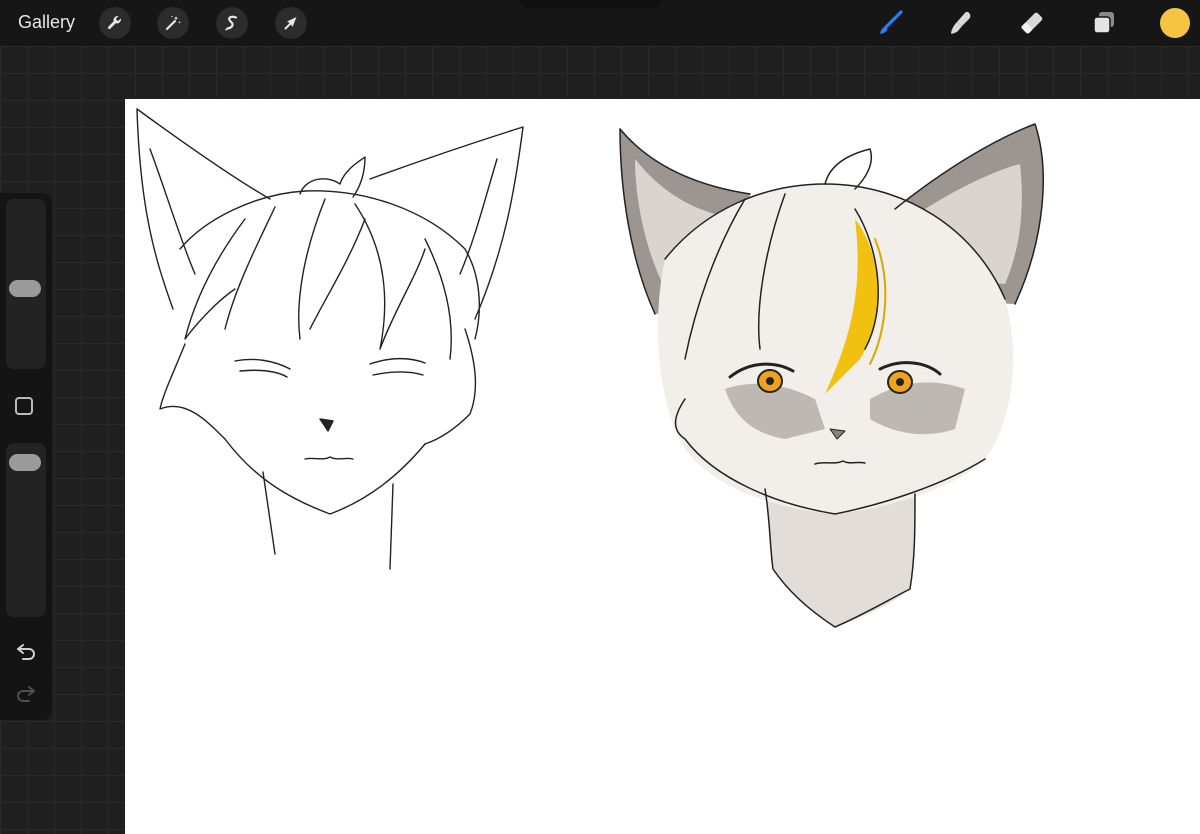 This screenshot has height=834, width=1200. I want to click on adjustments-button, so click(173, 23).